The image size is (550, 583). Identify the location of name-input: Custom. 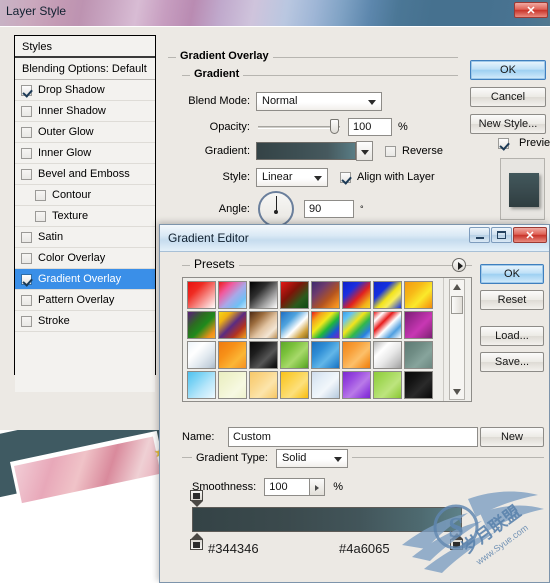
(353, 437).